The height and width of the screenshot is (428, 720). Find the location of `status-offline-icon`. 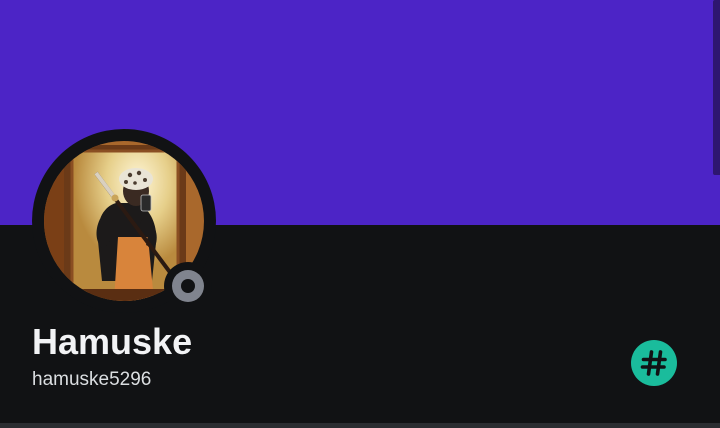

status-offline-icon is located at coordinates (188, 286).